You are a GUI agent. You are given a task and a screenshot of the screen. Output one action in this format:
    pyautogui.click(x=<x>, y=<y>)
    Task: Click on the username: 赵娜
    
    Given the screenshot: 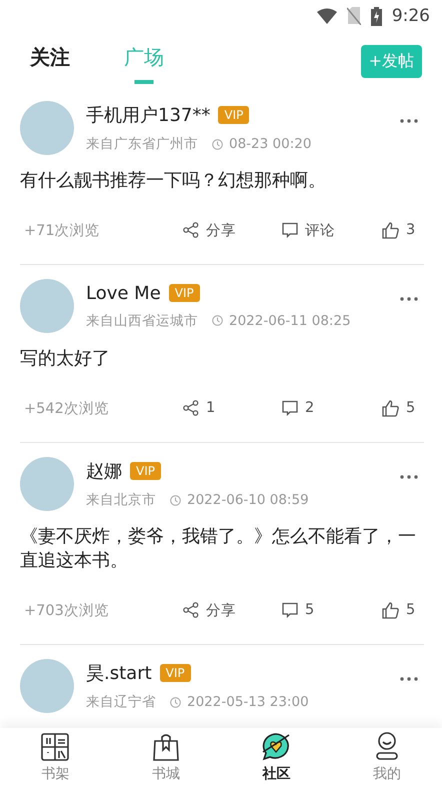 What is the action you would take?
    pyautogui.click(x=104, y=471)
    